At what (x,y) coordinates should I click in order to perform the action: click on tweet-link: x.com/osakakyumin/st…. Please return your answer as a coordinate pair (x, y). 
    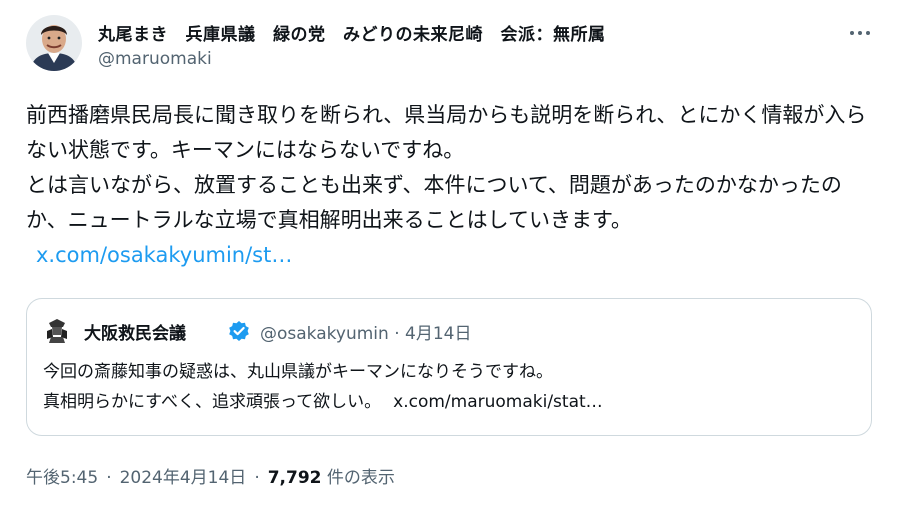
    Looking at the image, I should click on (164, 255).